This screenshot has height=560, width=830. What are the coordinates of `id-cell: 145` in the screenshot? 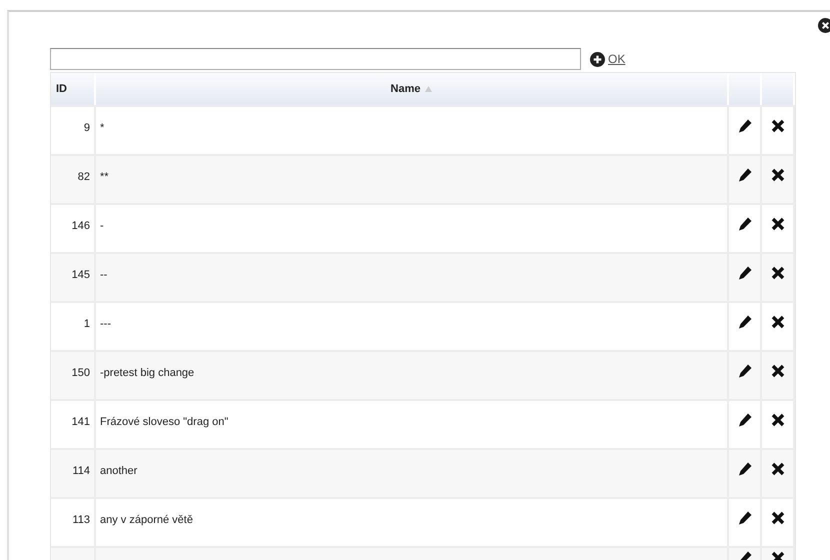 It's located at (81, 275).